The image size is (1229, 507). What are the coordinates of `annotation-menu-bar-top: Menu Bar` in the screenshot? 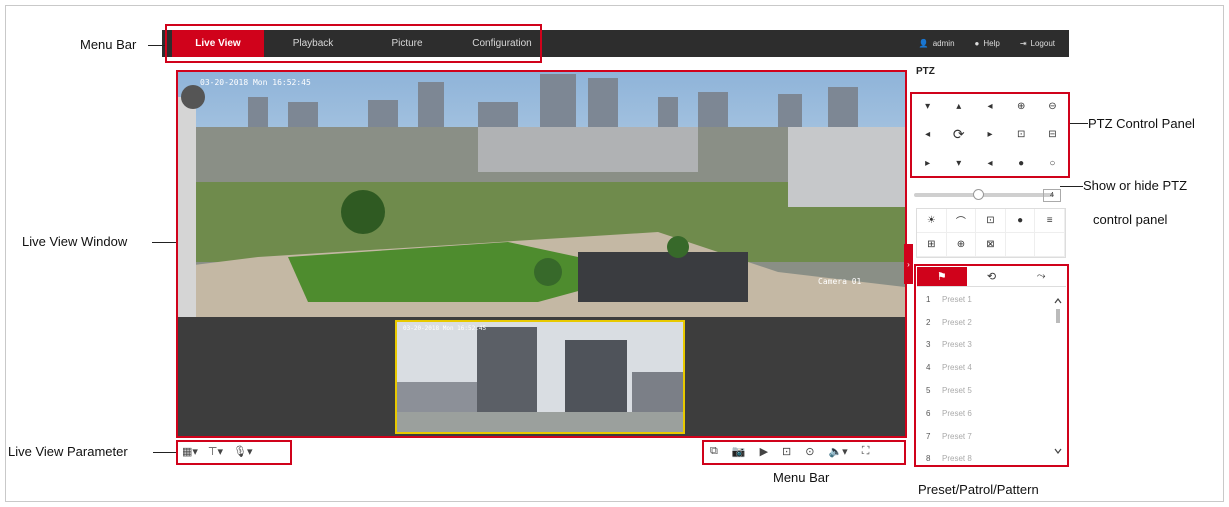 It's located at (108, 44).